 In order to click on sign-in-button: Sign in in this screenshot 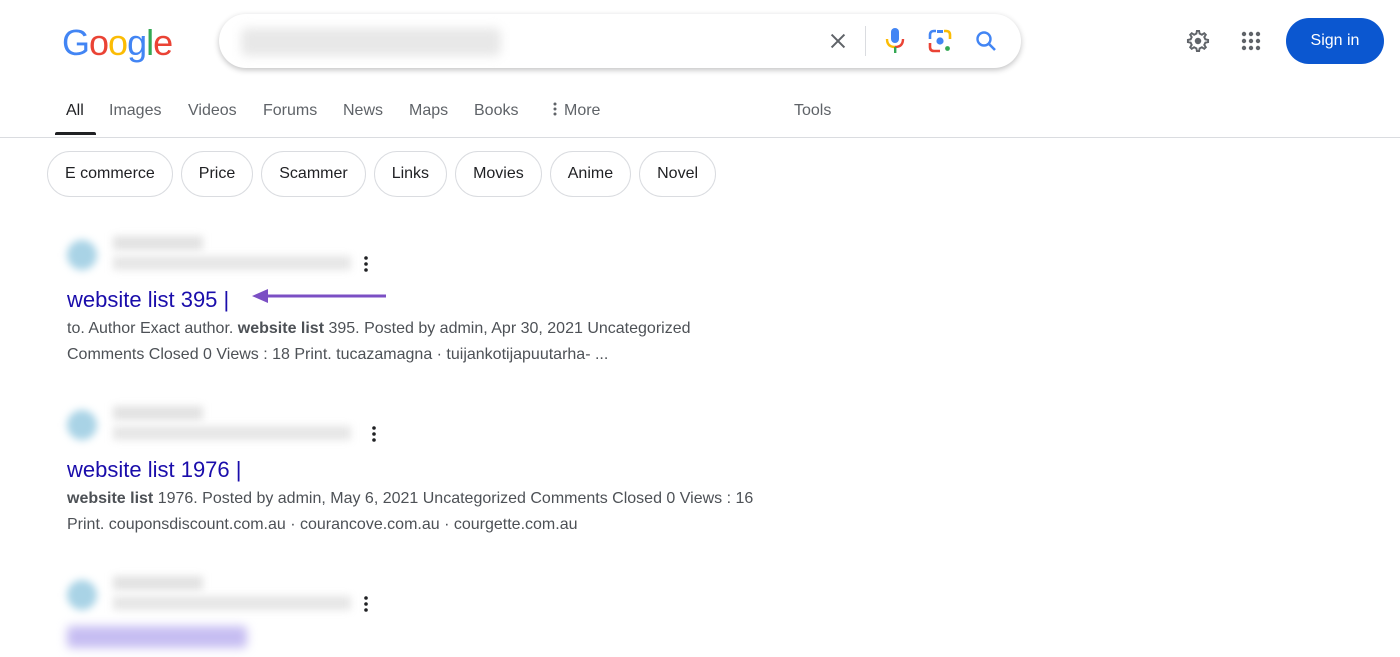, I will do `click(1335, 41)`.